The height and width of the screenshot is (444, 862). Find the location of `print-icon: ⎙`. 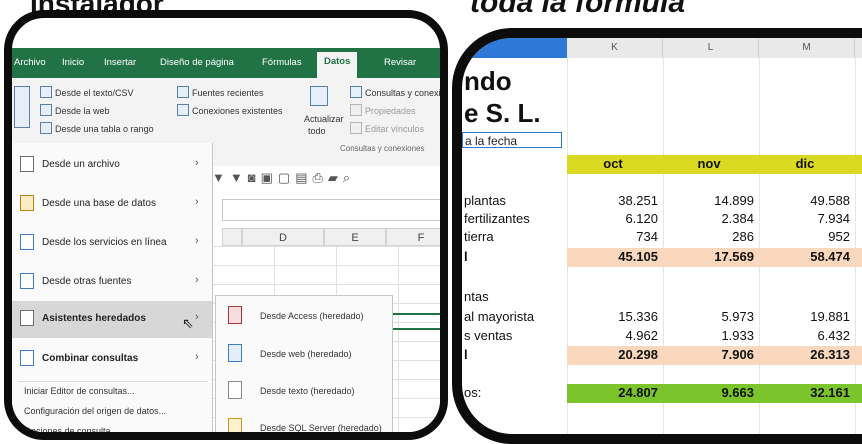

print-icon: ⎙ is located at coordinates (320, 177).